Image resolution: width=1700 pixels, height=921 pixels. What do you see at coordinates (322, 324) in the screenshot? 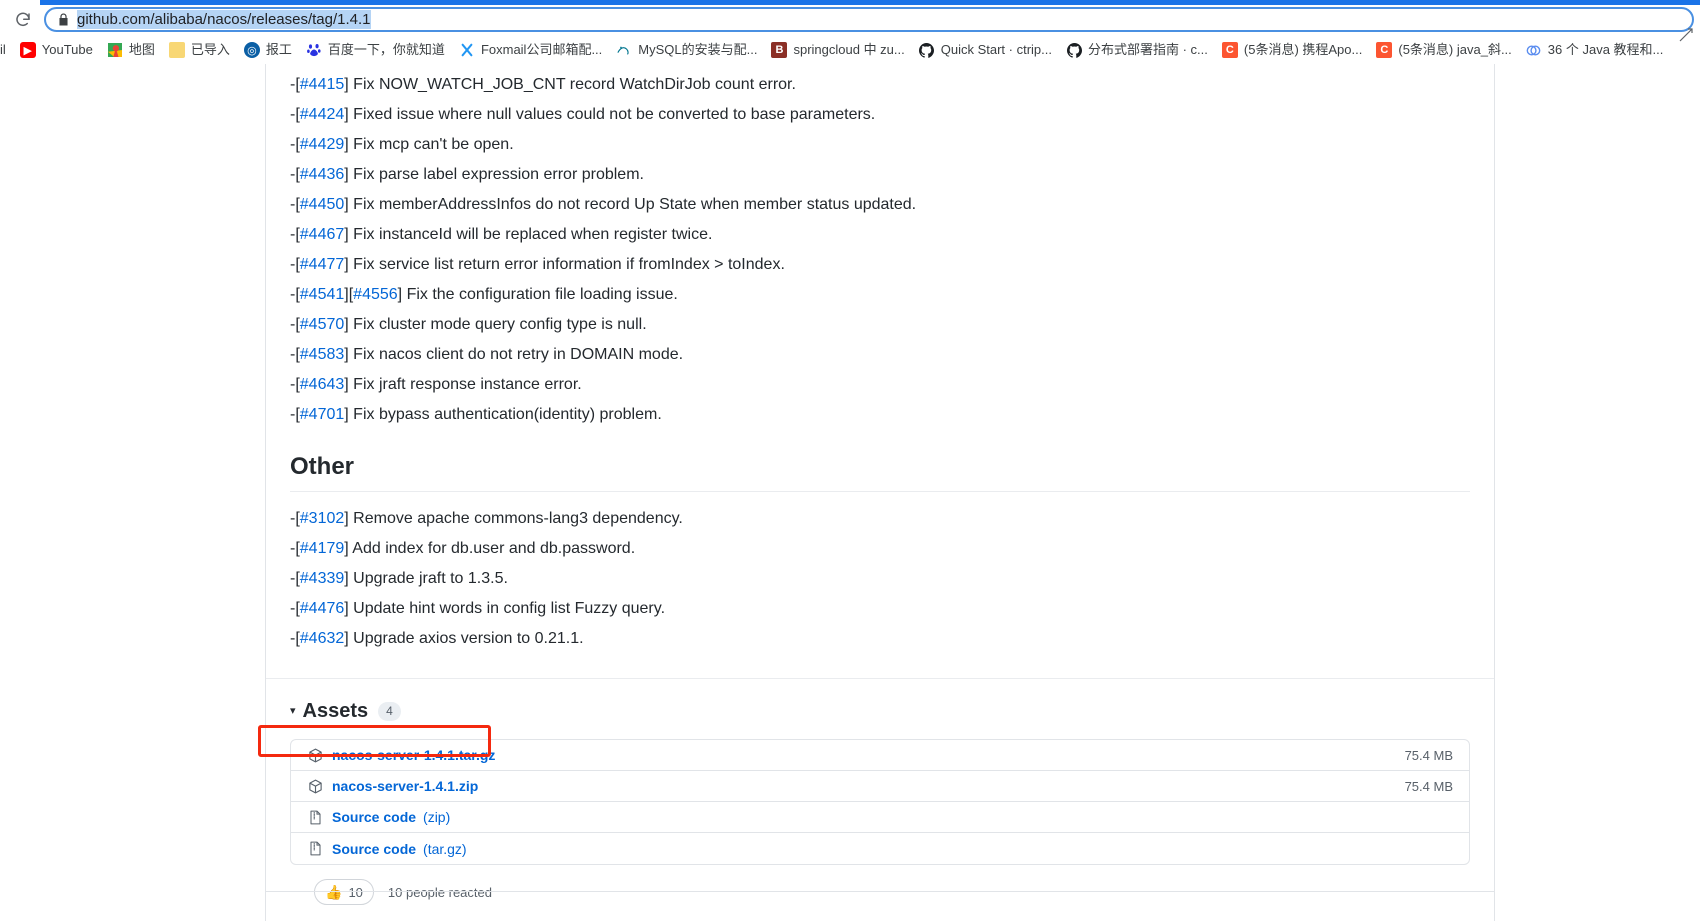
I see `issue-link: #4570` at bounding box center [322, 324].